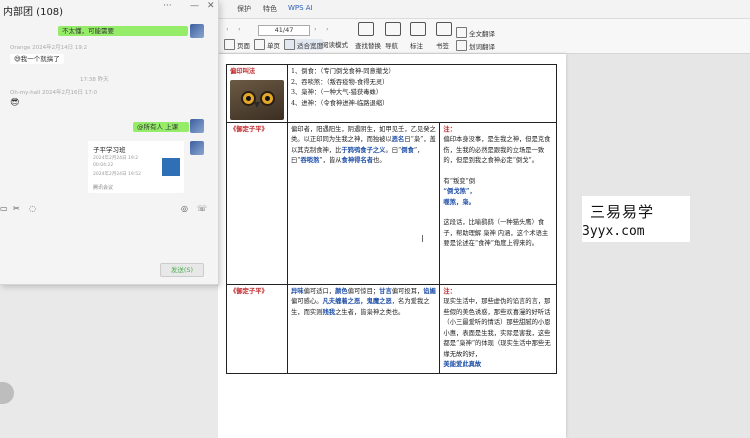 Image resolution: width=750 pixels, height=438 pixels. What do you see at coordinates (103, 188) in the screenshot?
I see `card-footer: 腾讯会议` at bounding box center [103, 188].